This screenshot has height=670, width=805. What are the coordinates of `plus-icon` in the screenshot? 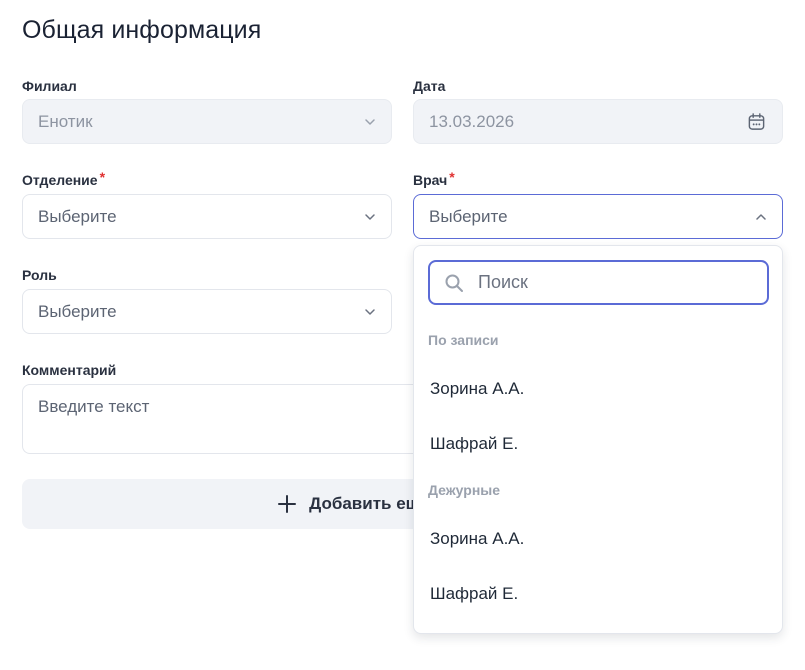 It's located at (287, 504).